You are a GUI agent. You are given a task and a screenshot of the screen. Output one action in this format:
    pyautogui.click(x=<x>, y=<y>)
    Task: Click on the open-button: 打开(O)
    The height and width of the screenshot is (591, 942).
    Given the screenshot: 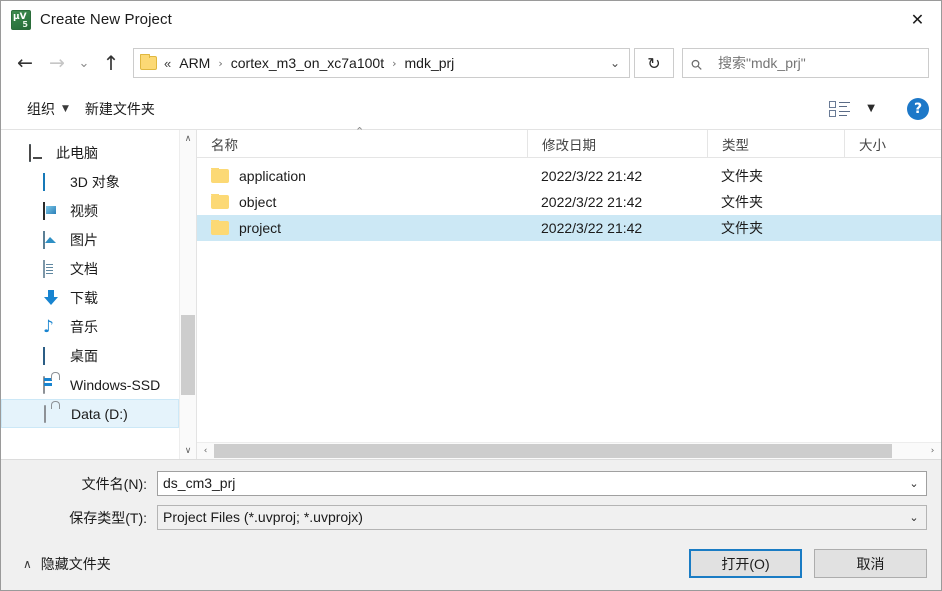 What is the action you would take?
    pyautogui.click(x=745, y=563)
    